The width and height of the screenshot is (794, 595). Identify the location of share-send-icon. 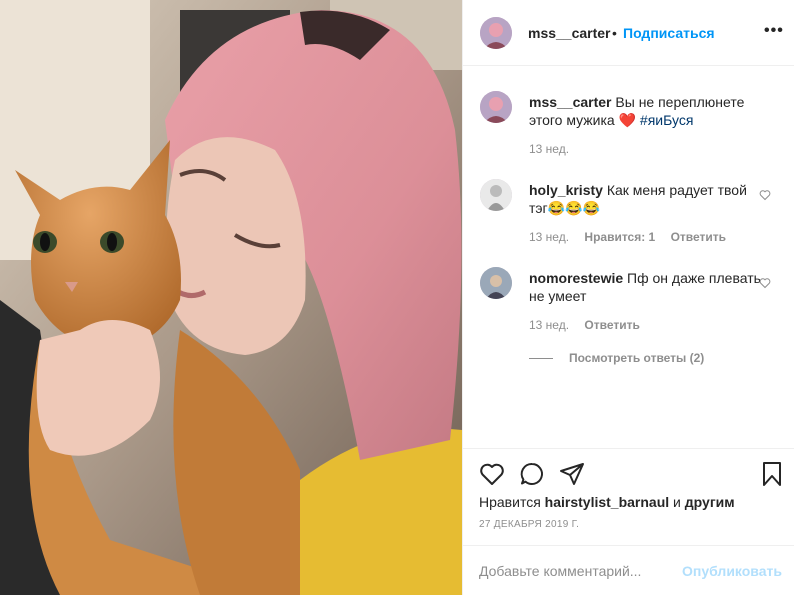
(572, 474).